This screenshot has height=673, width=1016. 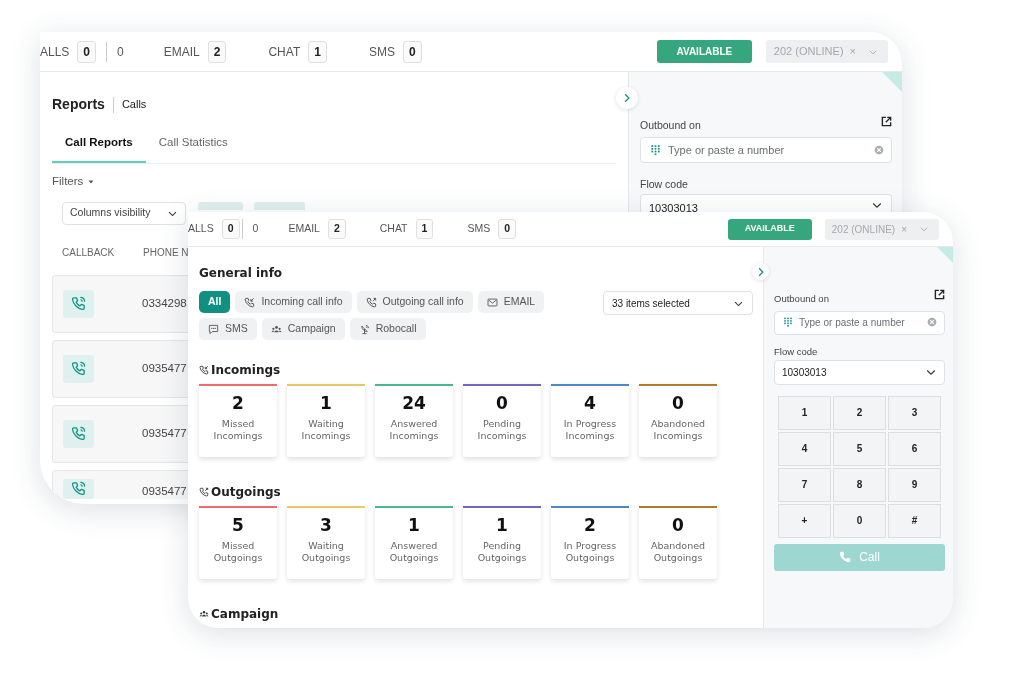 I want to click on tab: Call Statistics, so click(x=193, y=149).